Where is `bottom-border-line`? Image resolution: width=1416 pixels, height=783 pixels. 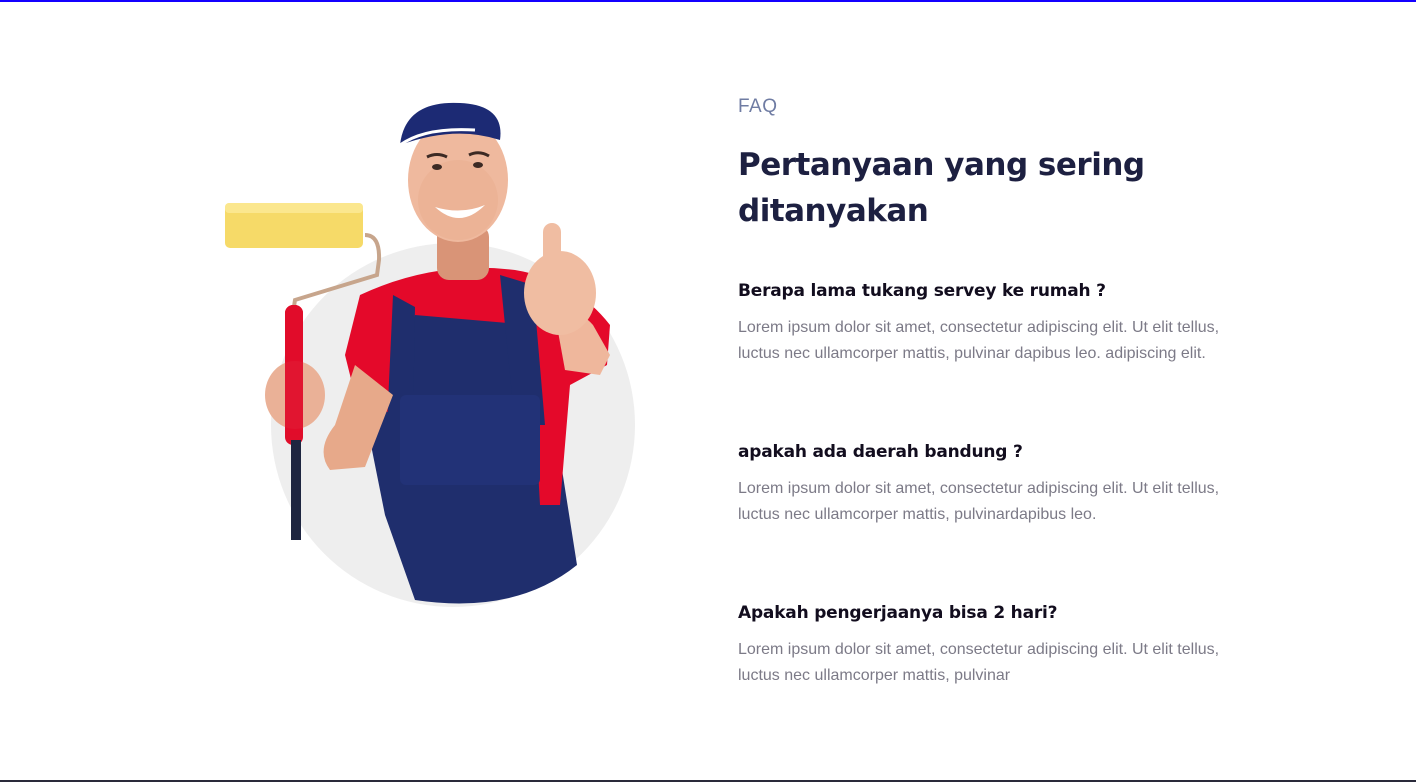 bottom-border-line is located at coordinates (708, 781).